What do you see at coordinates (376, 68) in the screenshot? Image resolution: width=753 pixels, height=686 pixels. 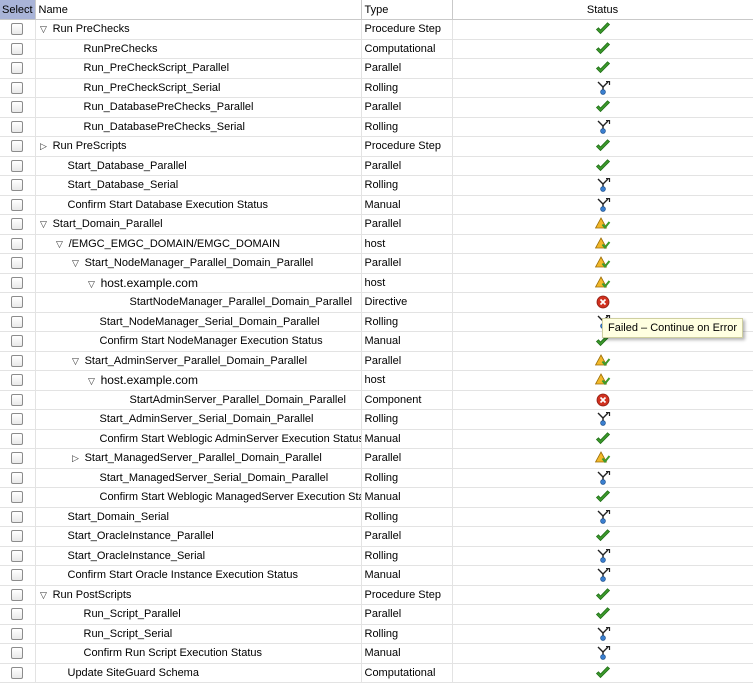 I see `table-row: Run_PreCheckScript_Parallel Parallel` at bounding box center [376, 68].